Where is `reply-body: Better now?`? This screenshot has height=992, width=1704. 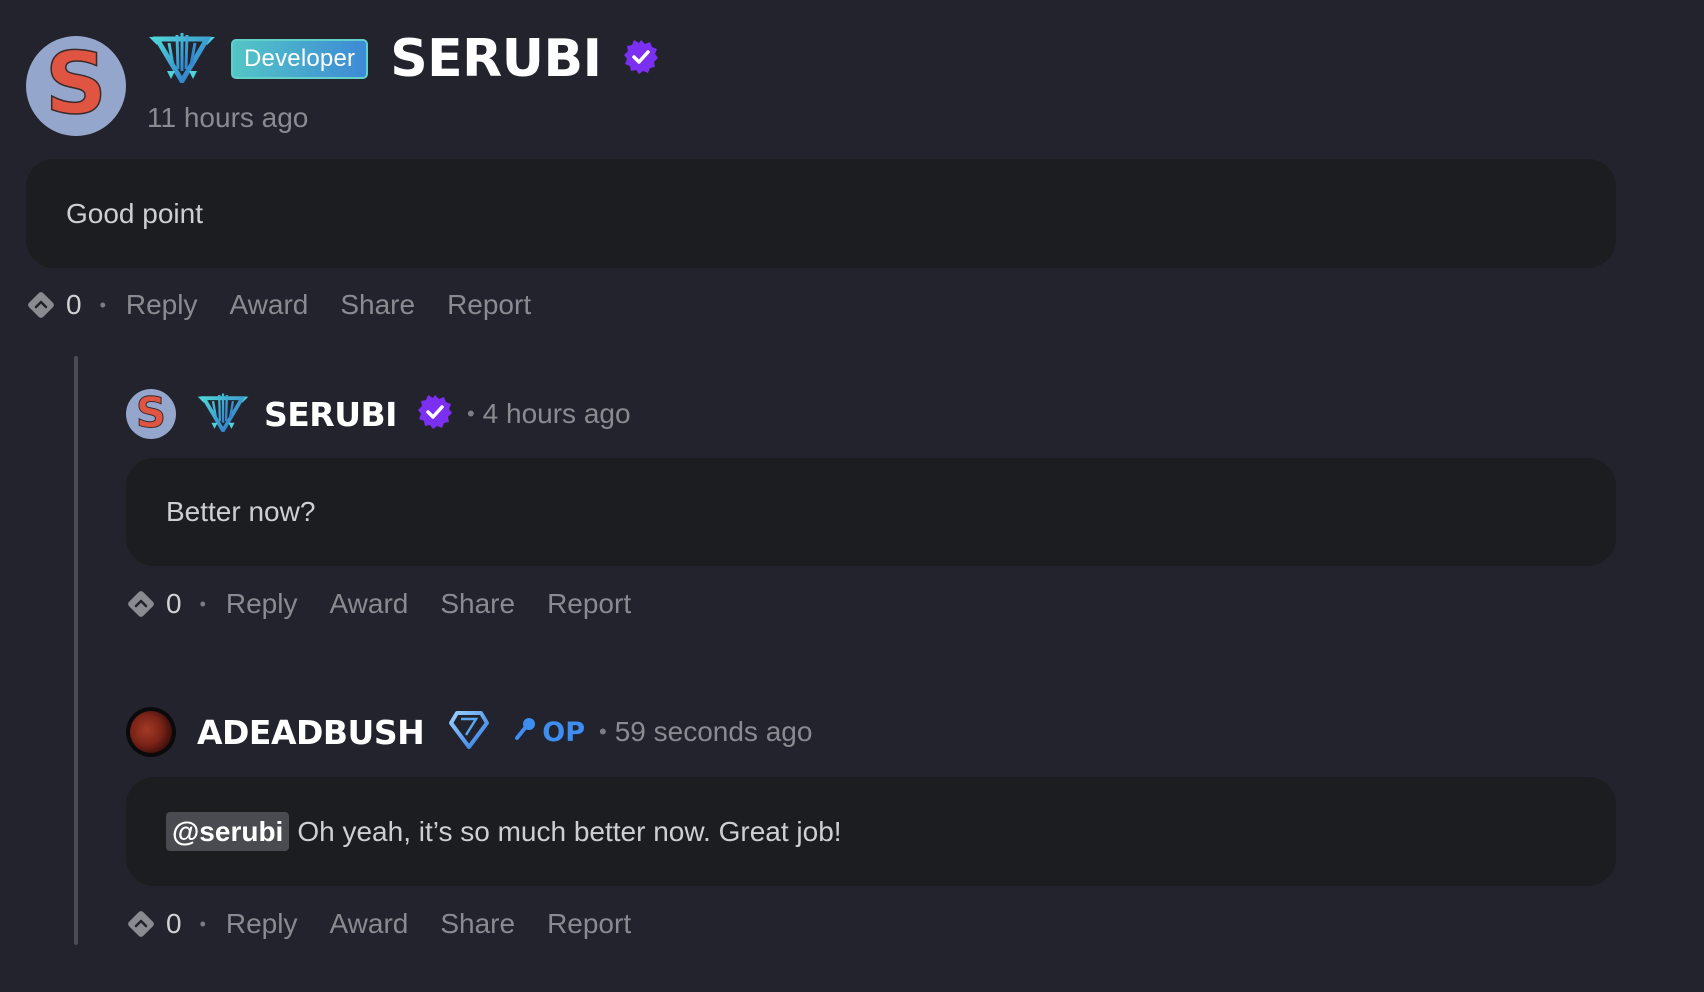
reply-body: Better now? is located at coordinates (871, 512).